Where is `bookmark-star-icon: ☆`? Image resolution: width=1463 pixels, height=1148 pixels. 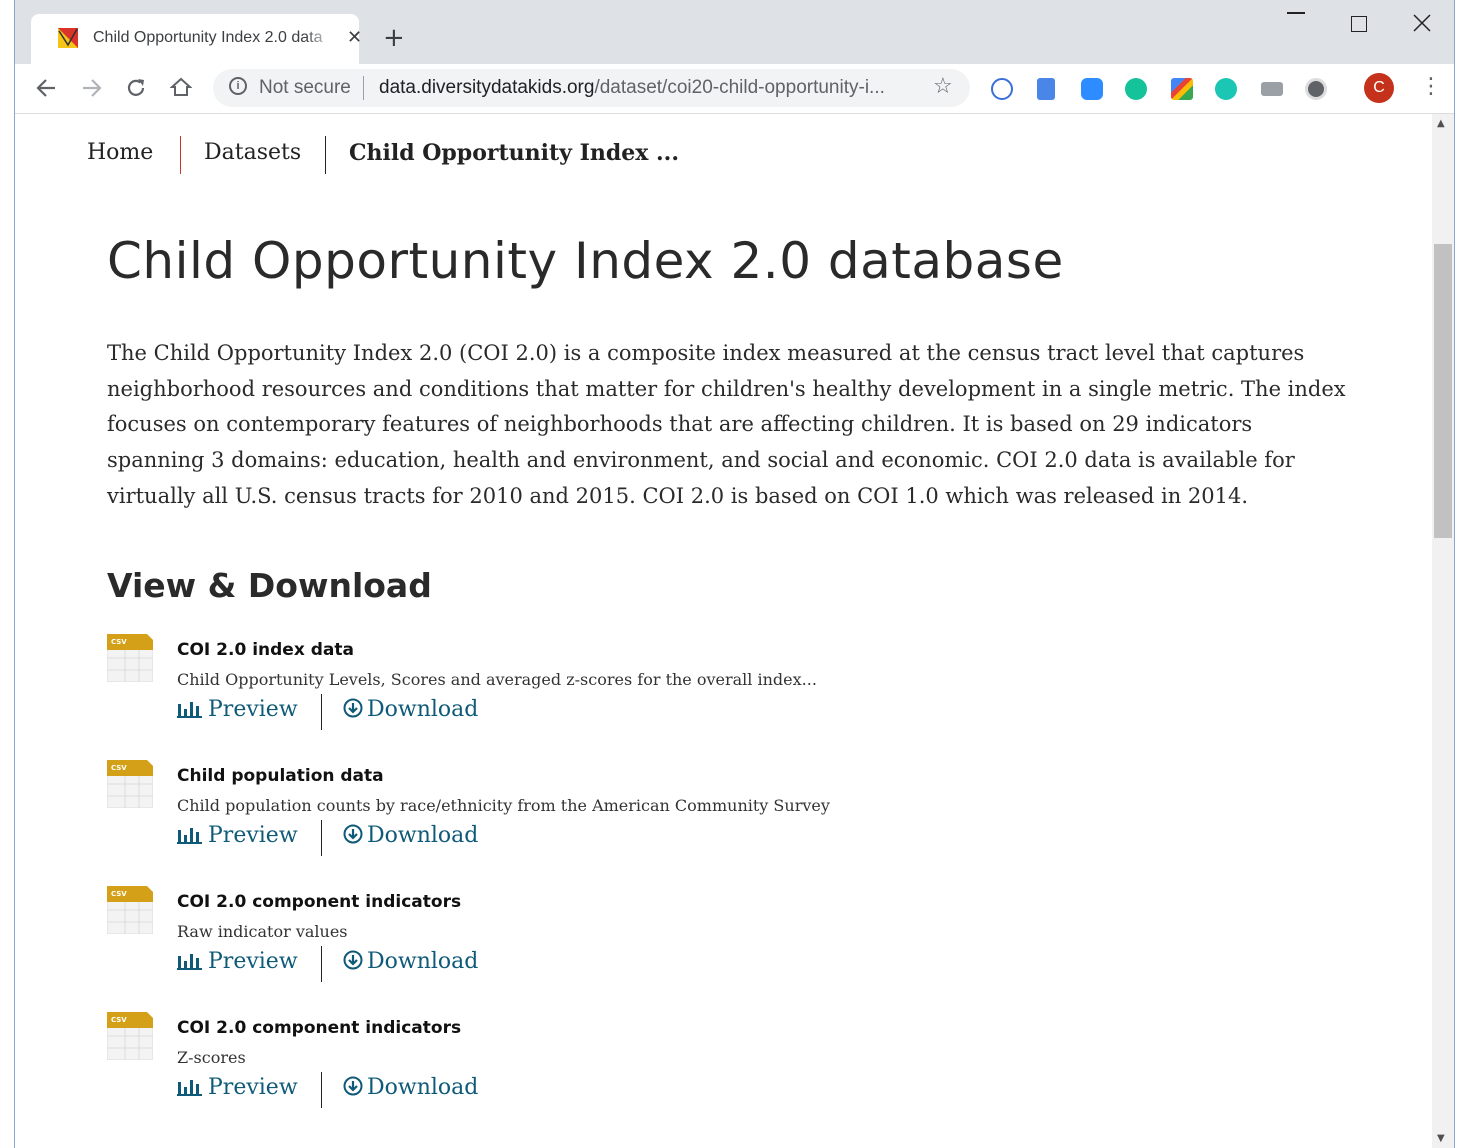 bookmark-star-icon: ☆ is located at coordinates (943, 86).